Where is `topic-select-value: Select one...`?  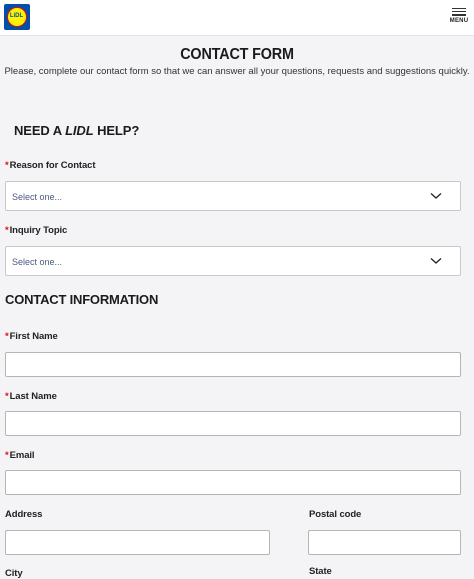 topic-select-value: Select one... is located at coordinates (37, 262).